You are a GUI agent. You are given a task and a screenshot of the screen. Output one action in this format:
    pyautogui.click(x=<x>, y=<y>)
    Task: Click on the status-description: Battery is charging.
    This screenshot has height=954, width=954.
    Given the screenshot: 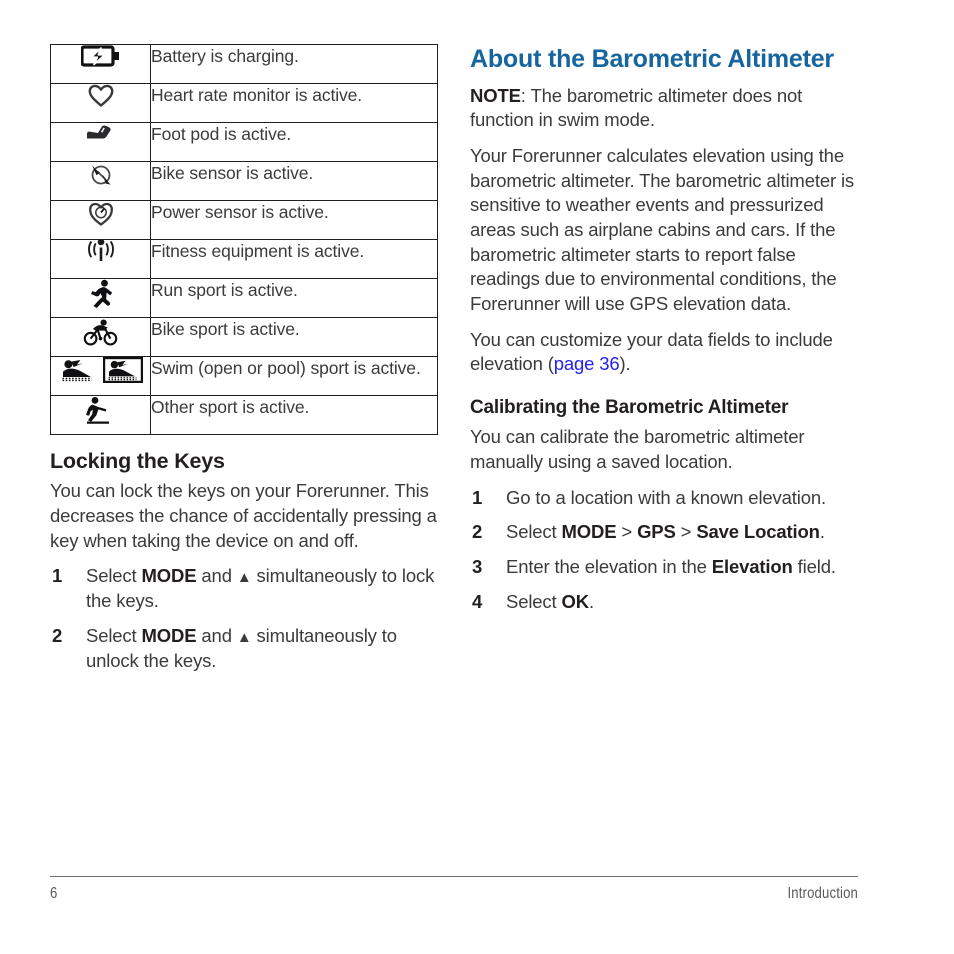 What is the action you would take?
    pyautogui.click(x=294, y=64)
    